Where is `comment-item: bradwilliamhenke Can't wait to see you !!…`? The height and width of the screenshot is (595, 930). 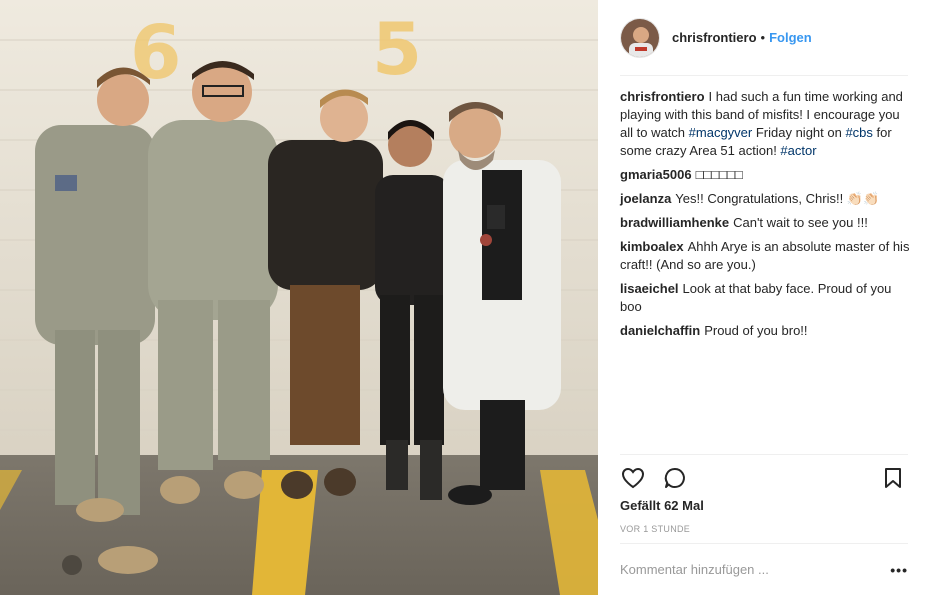
comment-item: bradwilliamhenke Can't wait to see you !!… is located at coordinates (765, 223).